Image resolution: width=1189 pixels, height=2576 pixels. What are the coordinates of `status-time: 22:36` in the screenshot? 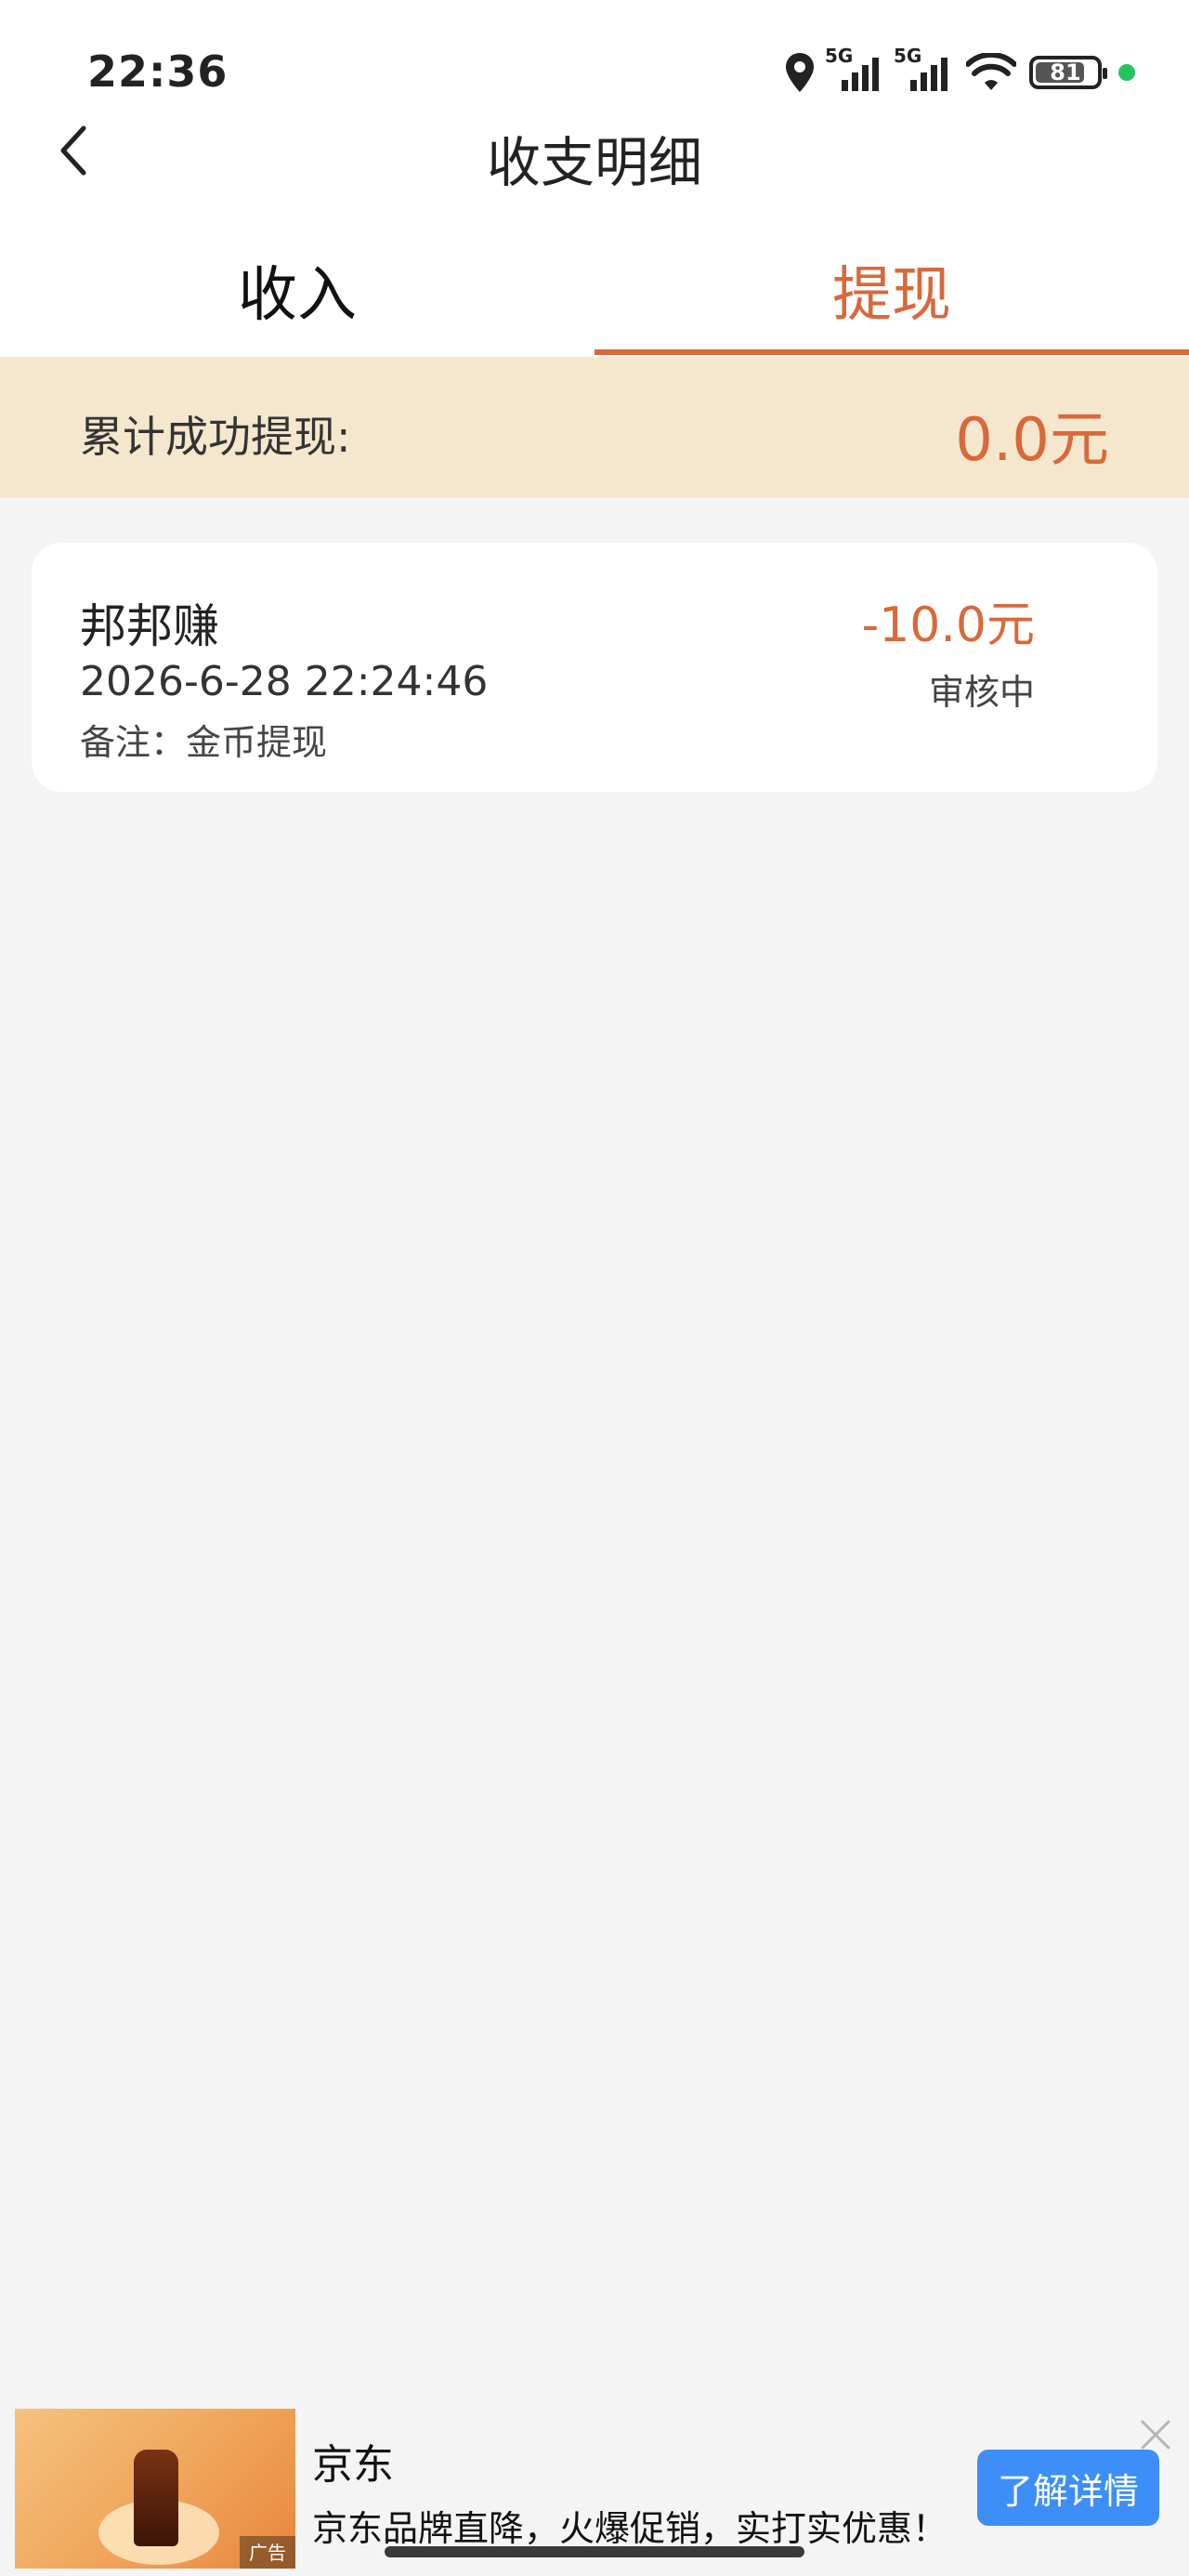 It's located at (158, 71).